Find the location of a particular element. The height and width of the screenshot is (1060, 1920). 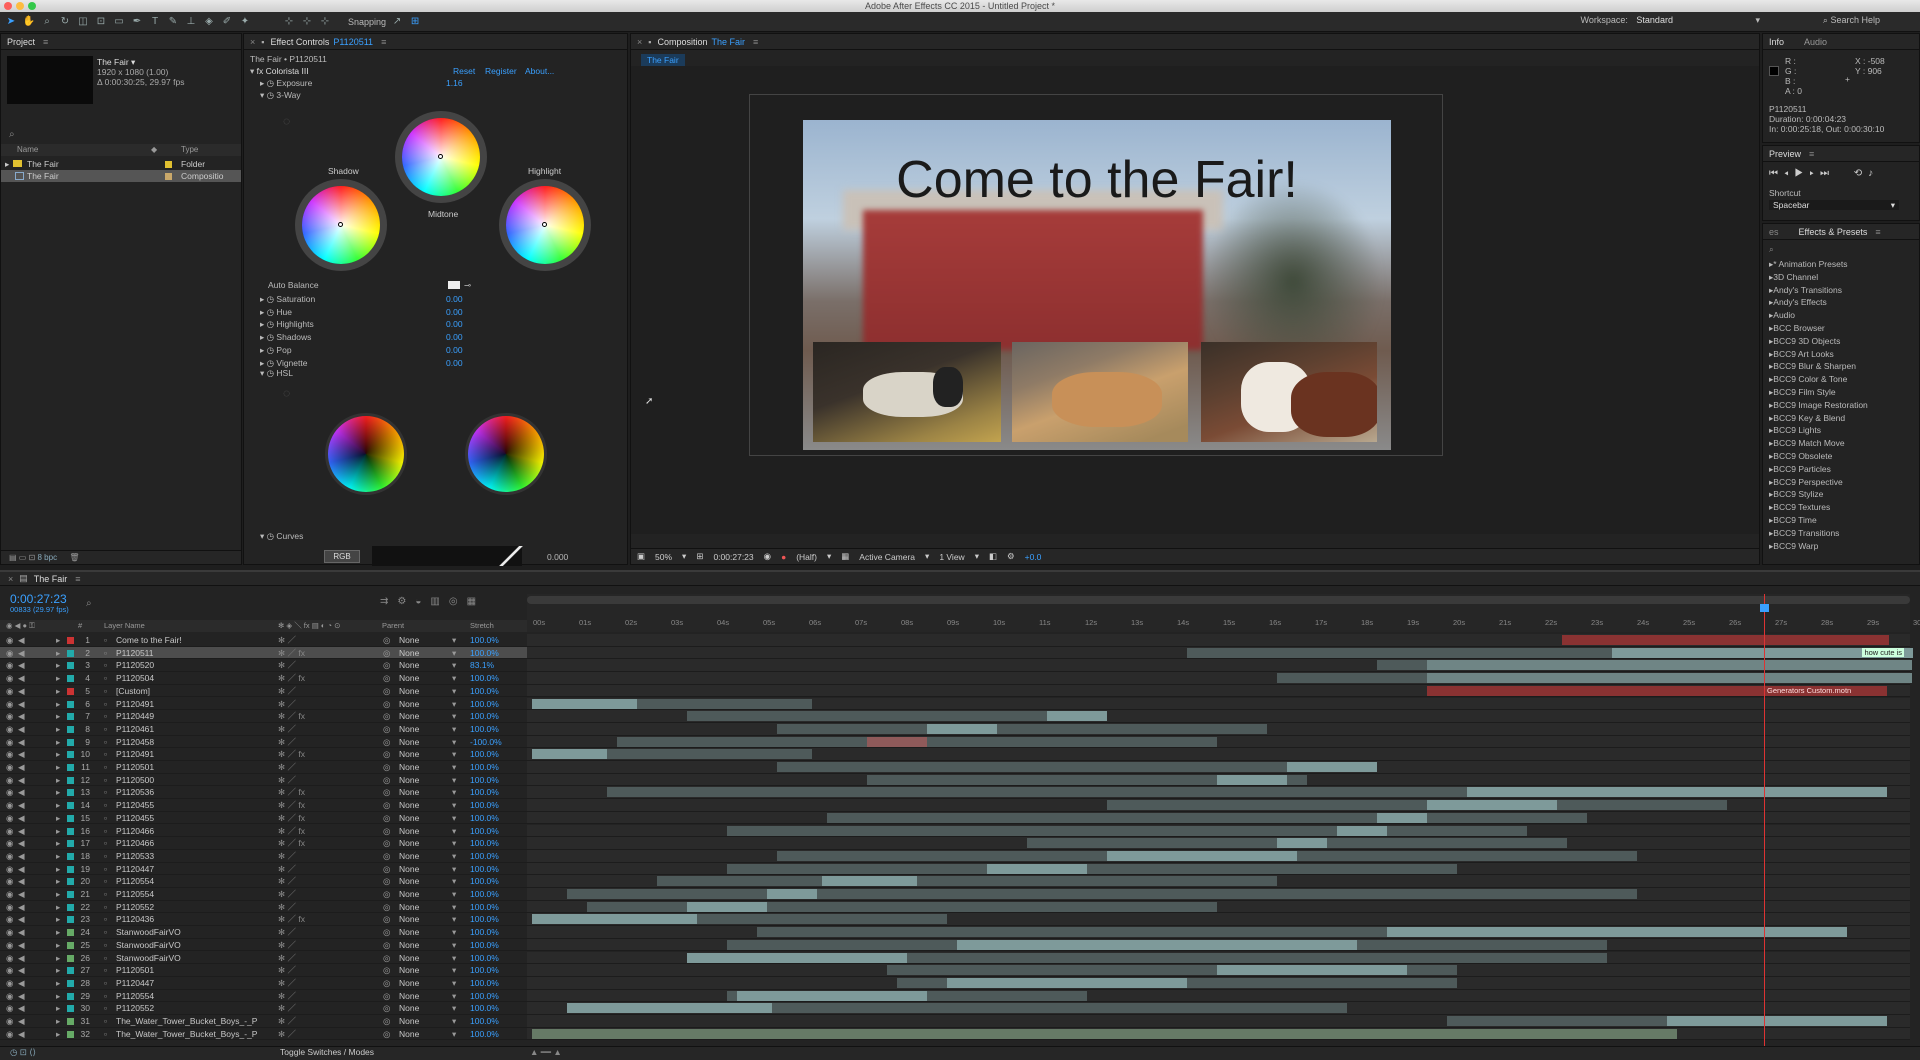

effects-category: ▸BCC9 Color & Tone is located at coordinates (1808, 379).